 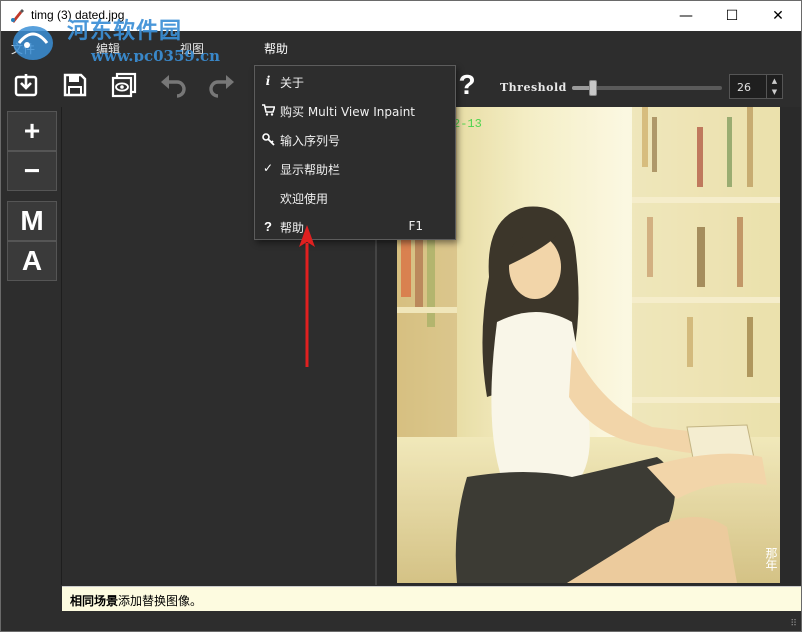 What do you see at coordinates (32, 171) in the screenshot?
I see `remove-image-button: −` at bounding box center [32, 171].